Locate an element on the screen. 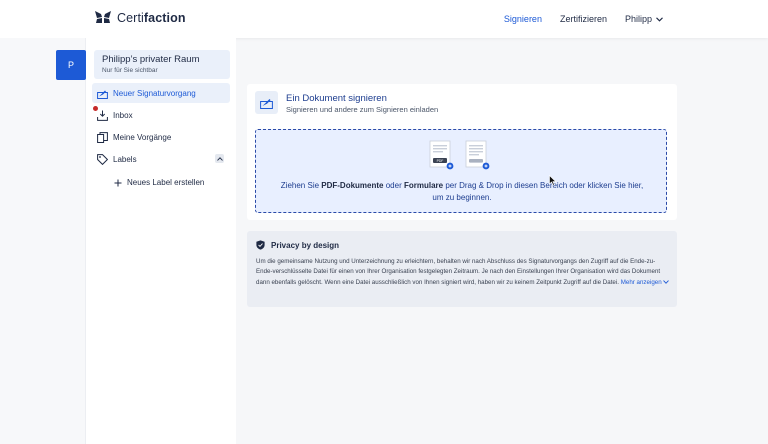 The height and width of the screenshot is (444, 768). show-more-link: Mehr anzeigen is located at coordinates (645, 282).